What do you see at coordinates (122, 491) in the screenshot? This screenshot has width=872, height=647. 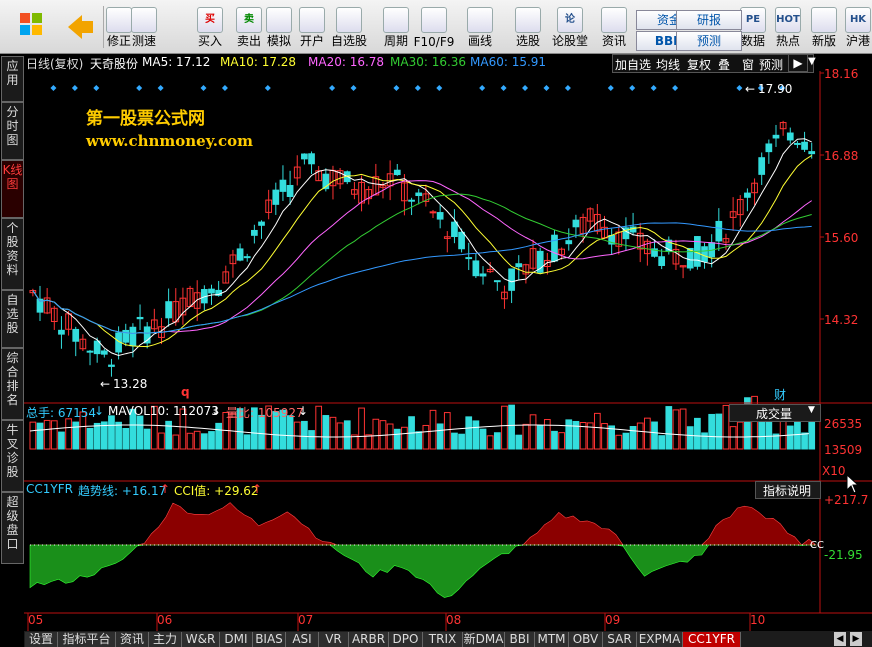 I see `cci-trend-value: 趋势线: +16.17` at bounding box center [122, 491].